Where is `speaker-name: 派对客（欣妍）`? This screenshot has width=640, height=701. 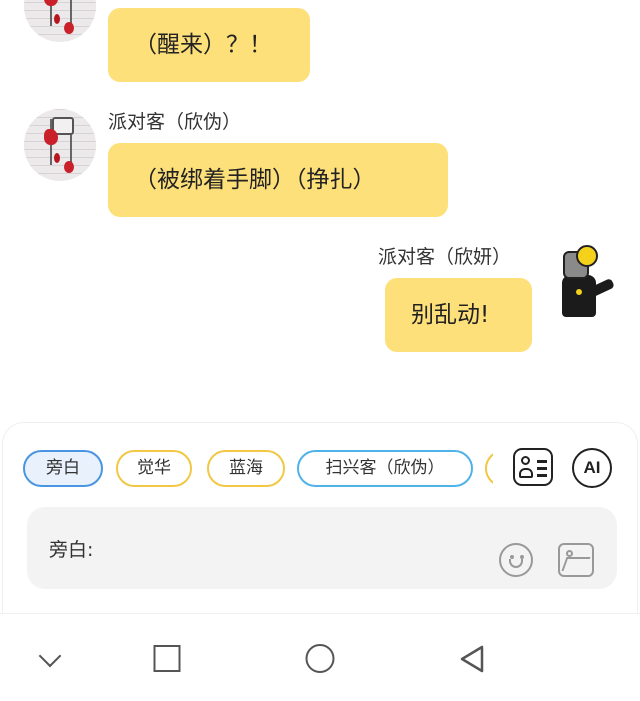 speaker-name: 派对客（欣妍） is located at coordinates (445, 257).